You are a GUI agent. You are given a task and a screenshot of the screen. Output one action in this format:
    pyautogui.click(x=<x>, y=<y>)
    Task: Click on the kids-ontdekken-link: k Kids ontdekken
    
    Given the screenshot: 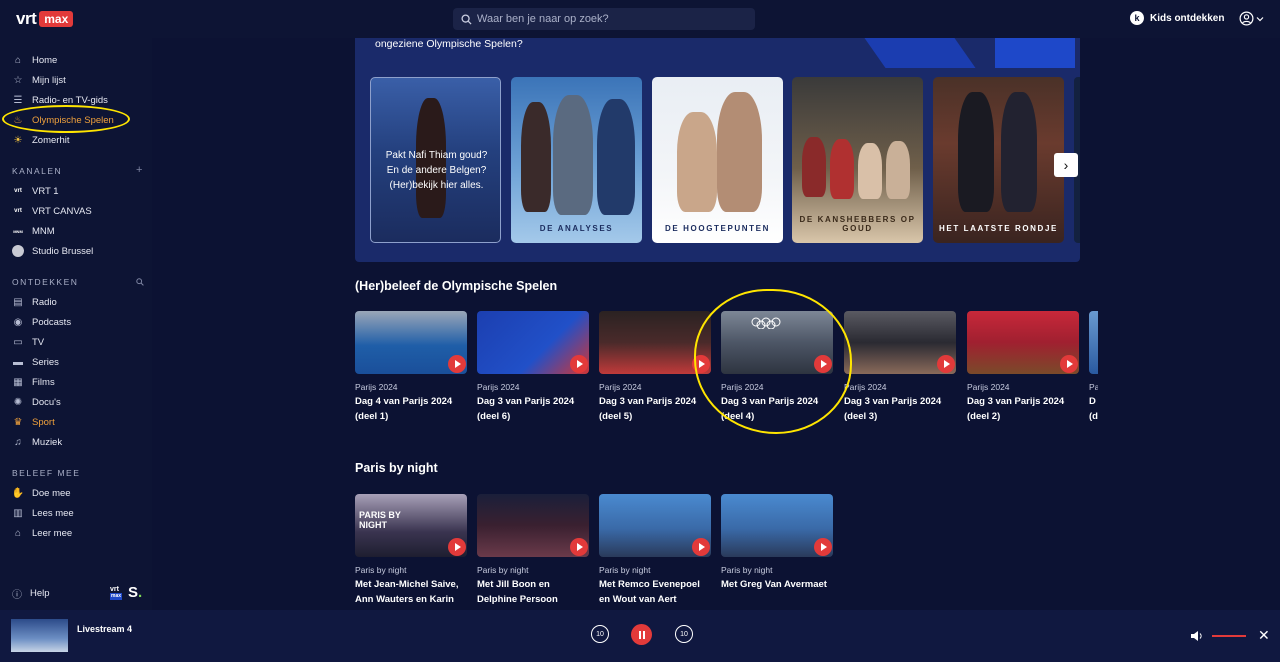 What is the action you would take?
    pyautogui.click(x=1177, y=18)
    